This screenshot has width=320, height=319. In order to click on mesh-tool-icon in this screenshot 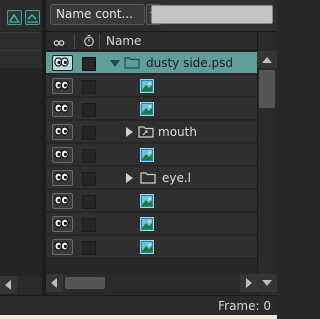, I will do `click(32, 17)`.